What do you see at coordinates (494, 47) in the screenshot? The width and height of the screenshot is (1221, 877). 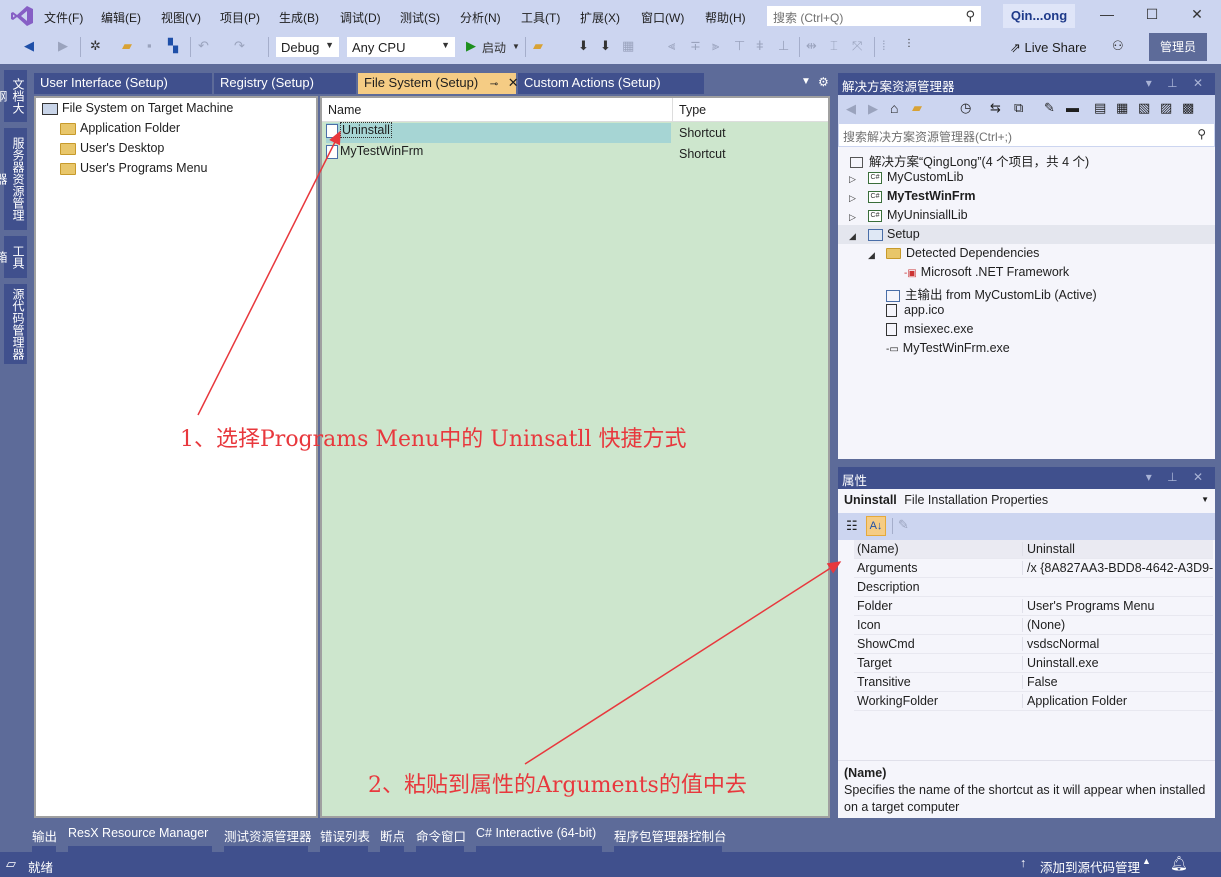 I see `start-button: 启动` at bounding box center [494, 47].